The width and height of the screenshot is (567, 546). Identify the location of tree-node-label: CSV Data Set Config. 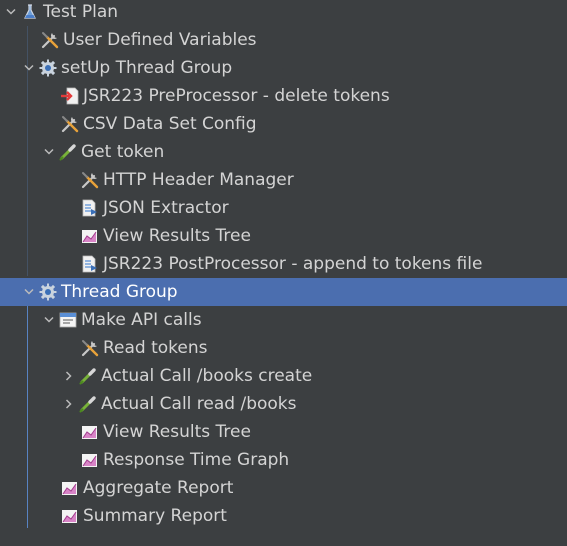
(170, 124).